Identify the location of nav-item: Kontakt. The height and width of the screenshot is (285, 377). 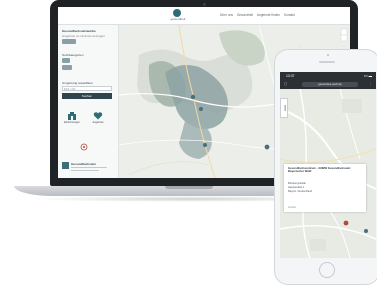
(289, 15).